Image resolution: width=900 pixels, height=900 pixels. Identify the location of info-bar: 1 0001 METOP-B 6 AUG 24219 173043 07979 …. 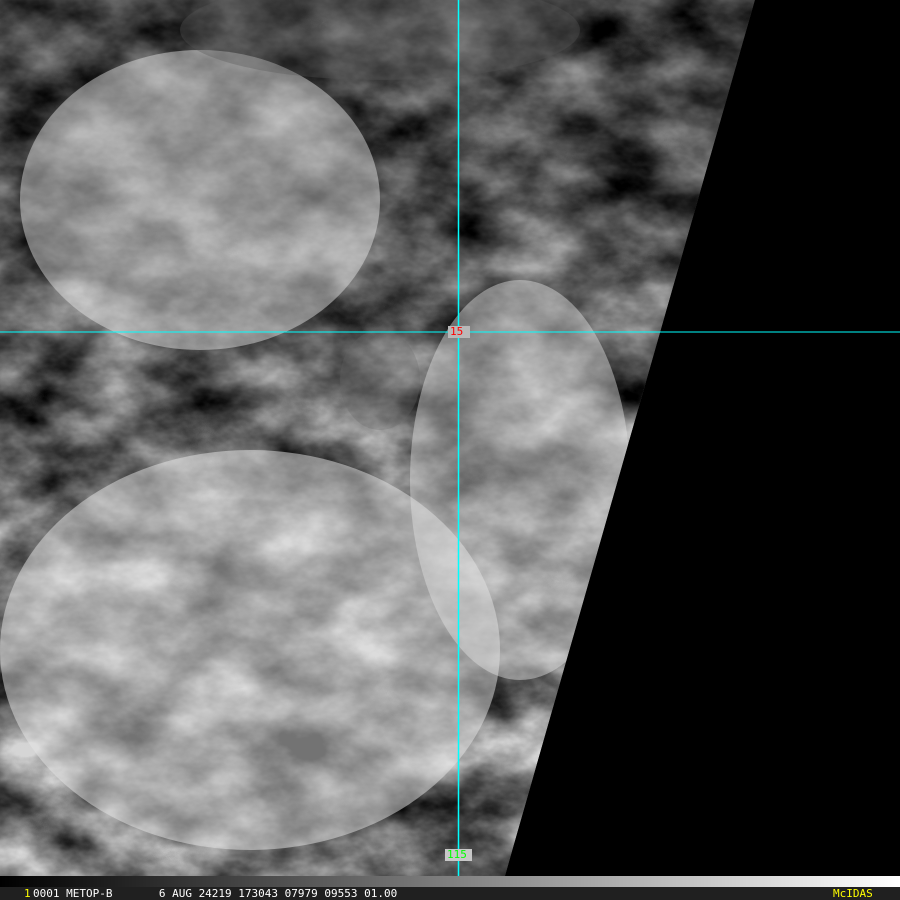
(450, 893).